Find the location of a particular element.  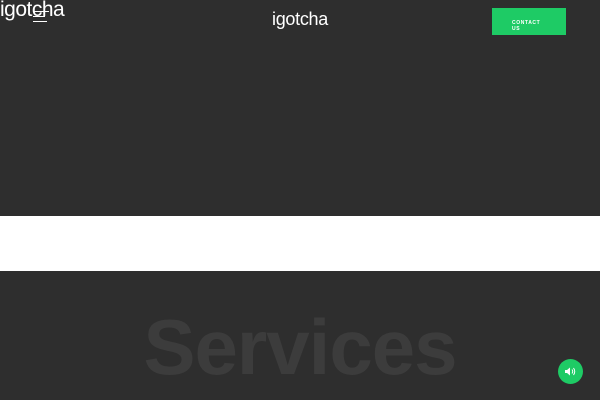

contact-us-button: CONTACT US is located at coordinates (529, 21).